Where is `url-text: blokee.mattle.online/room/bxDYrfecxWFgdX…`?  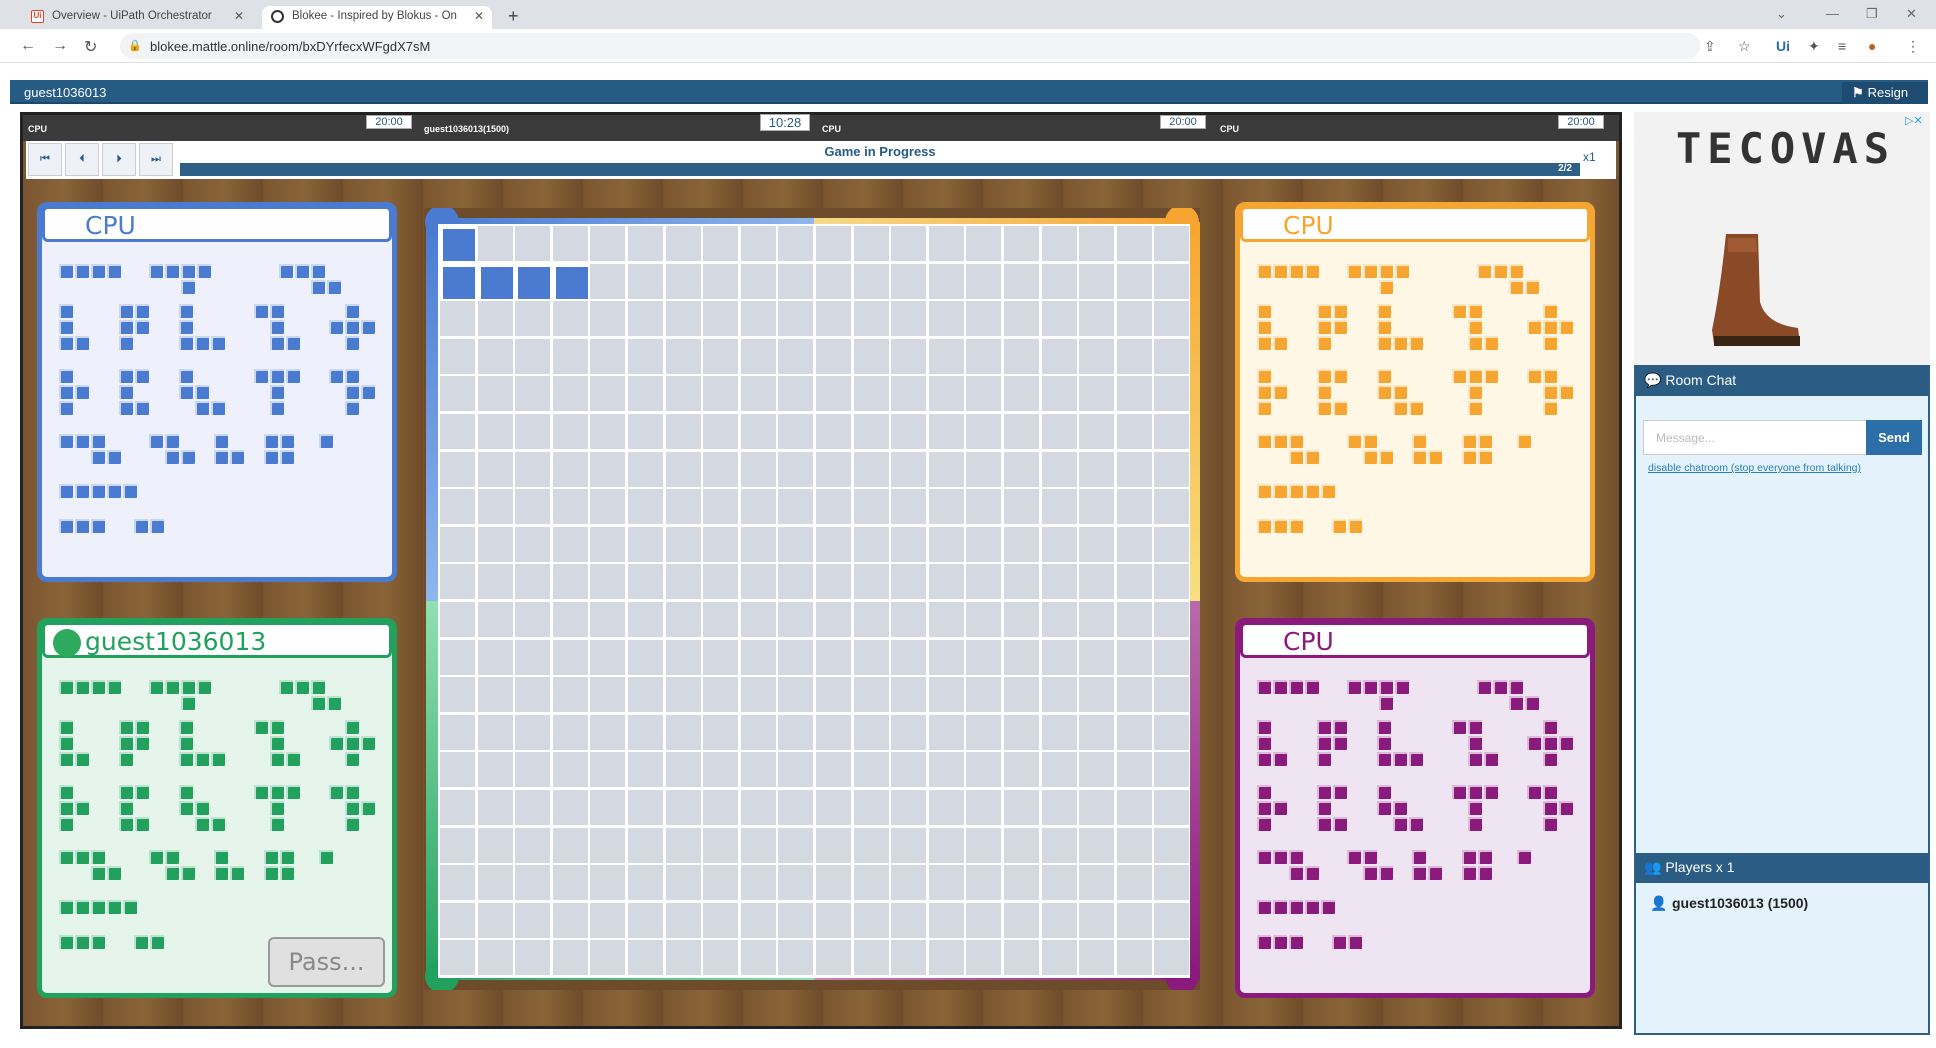
url-text: blokee.mattle.online/room/bxDYrfecxWFgdX… is located at coordinates (290, 46).